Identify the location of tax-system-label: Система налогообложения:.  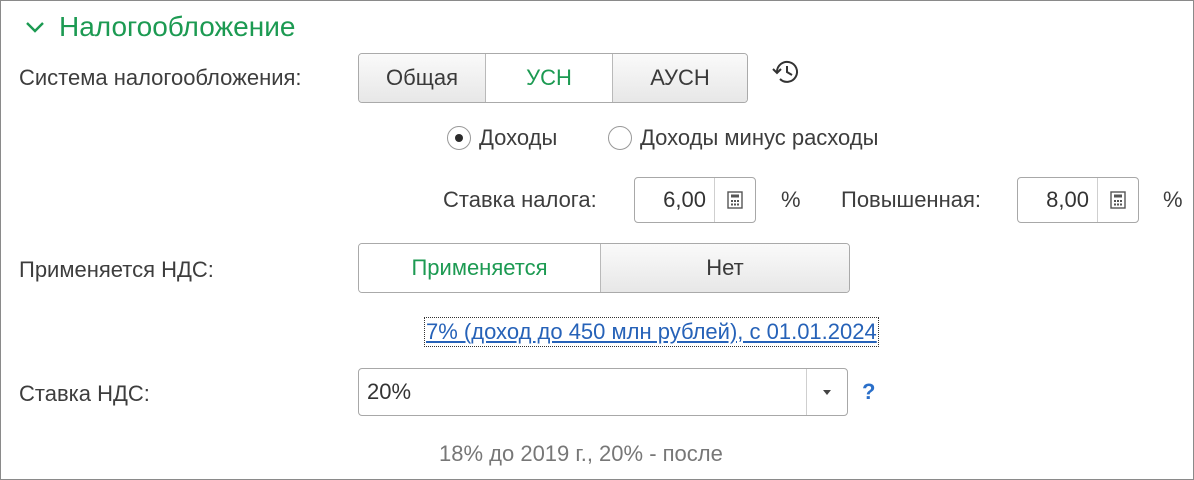
(160, 77).